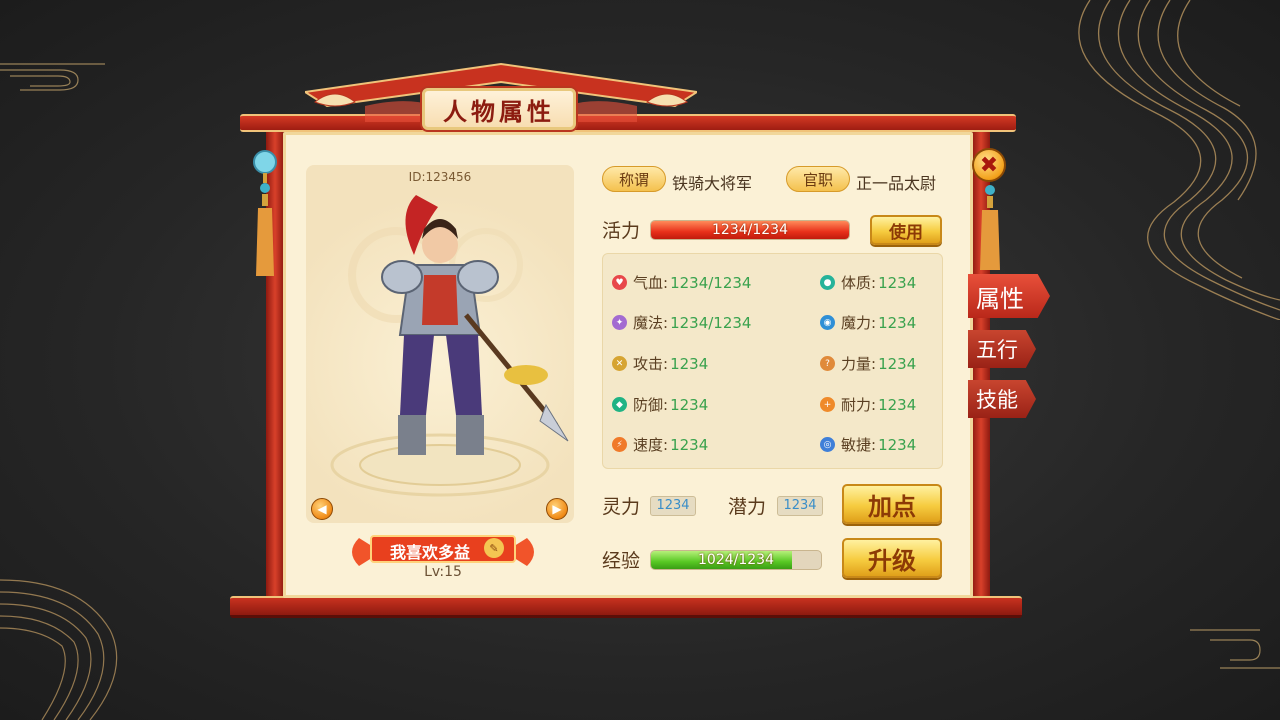 The image size is (1280, 720). I want to click on stat-item: ● 体质: 1234, so click(868, 282).